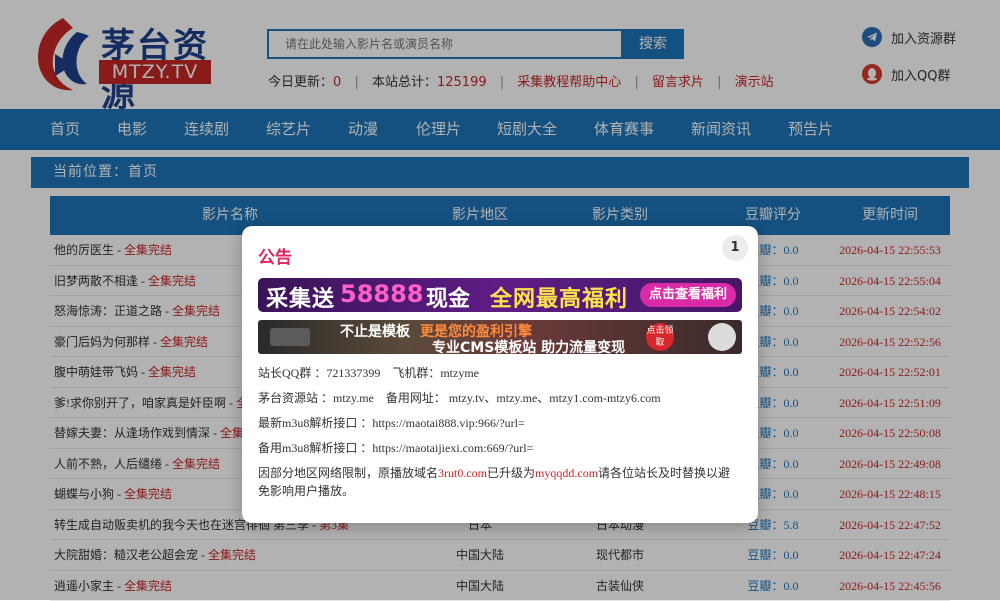 Image resolution: width=1000 pixels, height=601 pixels. Describe the element at coordinates (382, 294) in the screenshot. I see `banner1-number: 58888` at that location.